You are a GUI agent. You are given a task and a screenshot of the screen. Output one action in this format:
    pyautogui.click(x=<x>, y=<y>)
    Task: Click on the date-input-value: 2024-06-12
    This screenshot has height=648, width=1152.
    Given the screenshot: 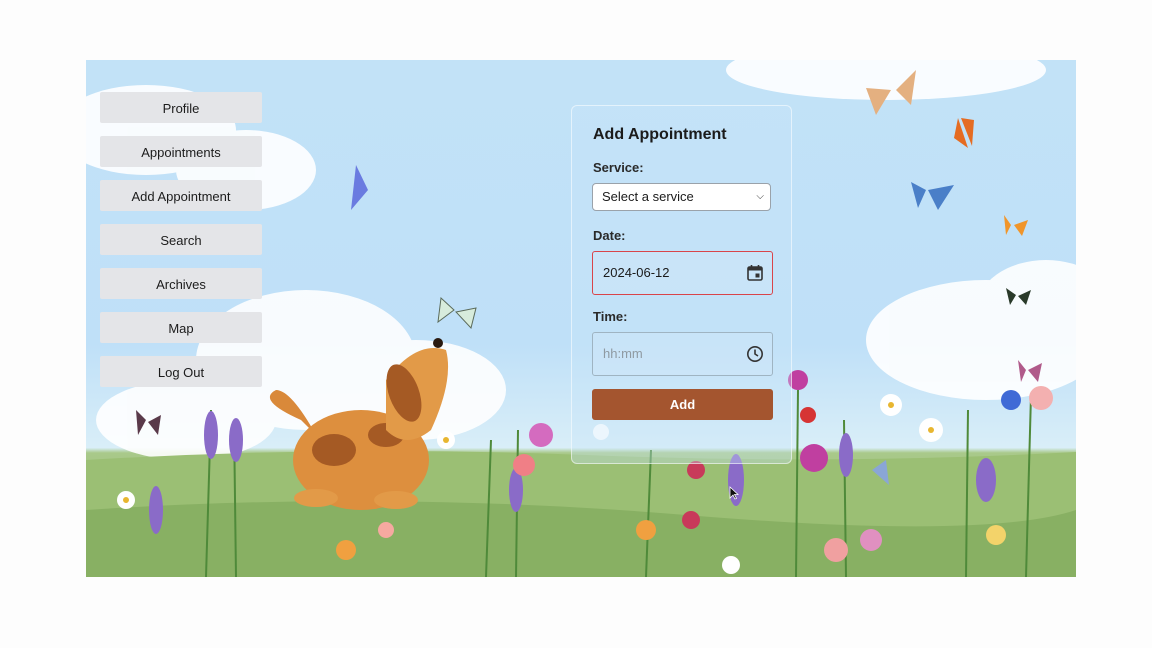 What is the action you would take?
    pyautogui.click(x=636, y=272)
    